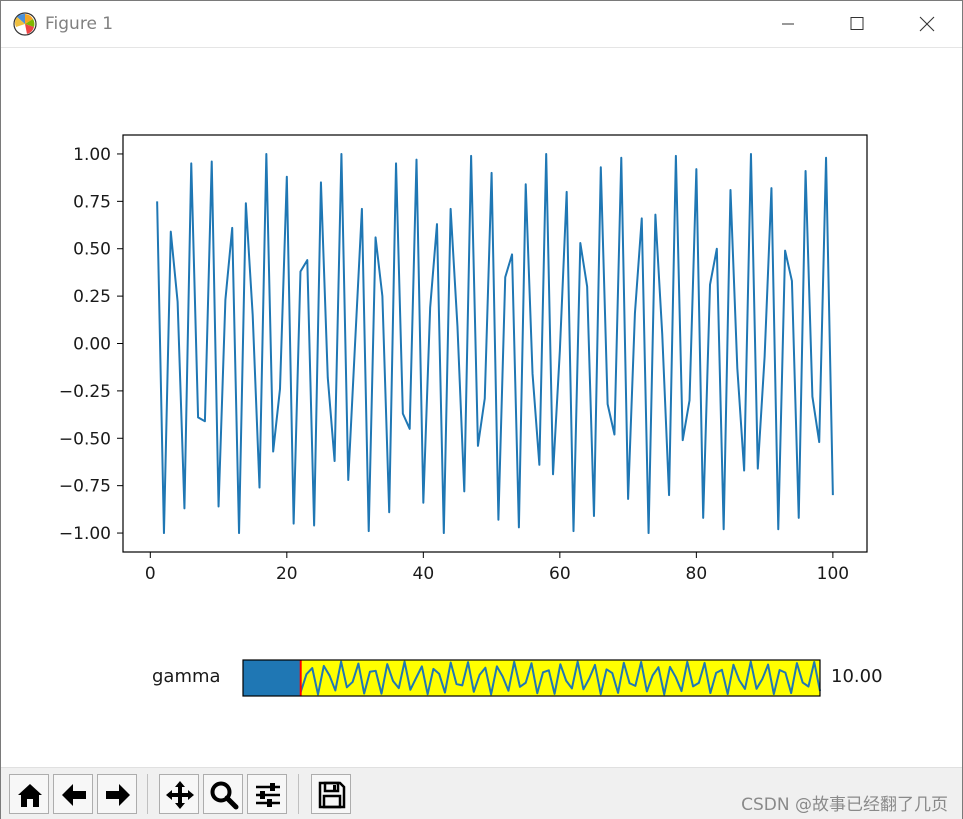 This screenshot has width=963, height=819. What do you see at coordinates (560, 574) in the screenshot?
I see `x-tick-label: 60` at bounding box center [560, 574].